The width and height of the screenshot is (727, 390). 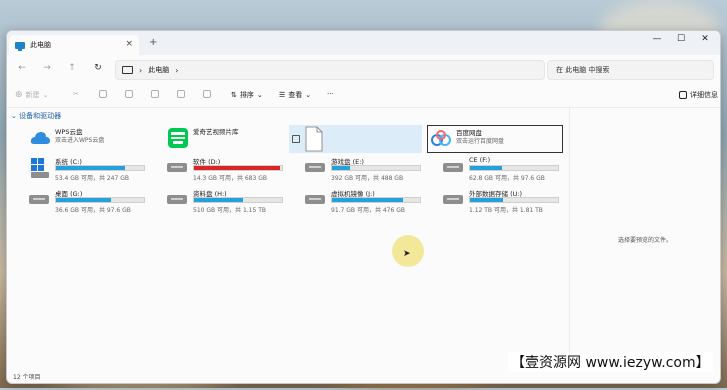 What do you see at coordinates (22, 68) in the screenshot?
I see `back-arrow-icon: ←` at bounding box center [22, 68].